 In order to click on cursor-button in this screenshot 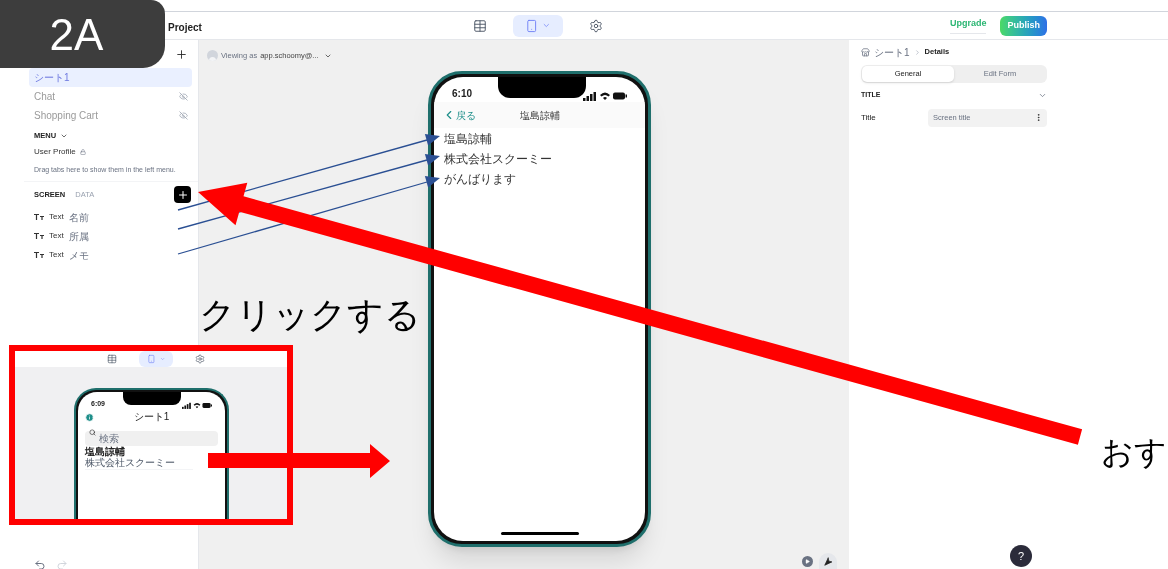, I will do `click(828, 561)`.